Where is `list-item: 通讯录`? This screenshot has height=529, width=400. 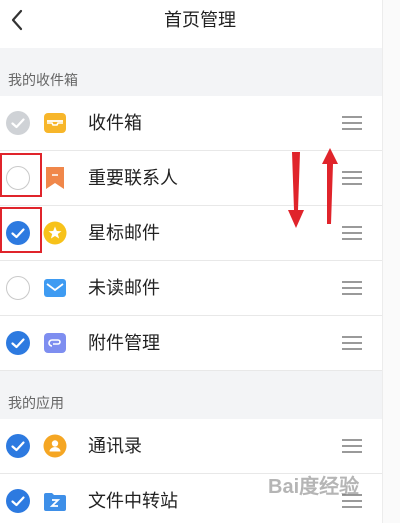
list-item: 通讯录 is located at coordinates (191, 446).